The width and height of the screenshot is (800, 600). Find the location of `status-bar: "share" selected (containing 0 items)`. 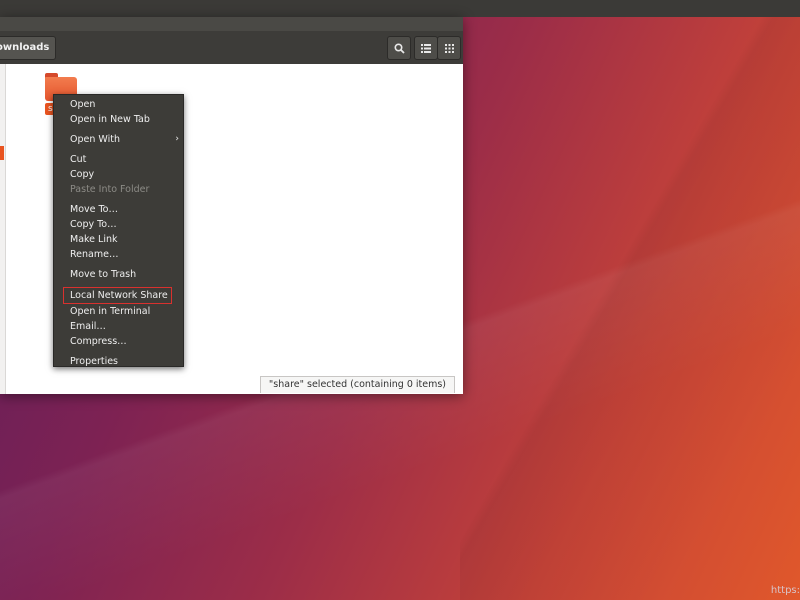

status-bar: "share" selected (containing 0 items) is located at coordinates (357, 384).